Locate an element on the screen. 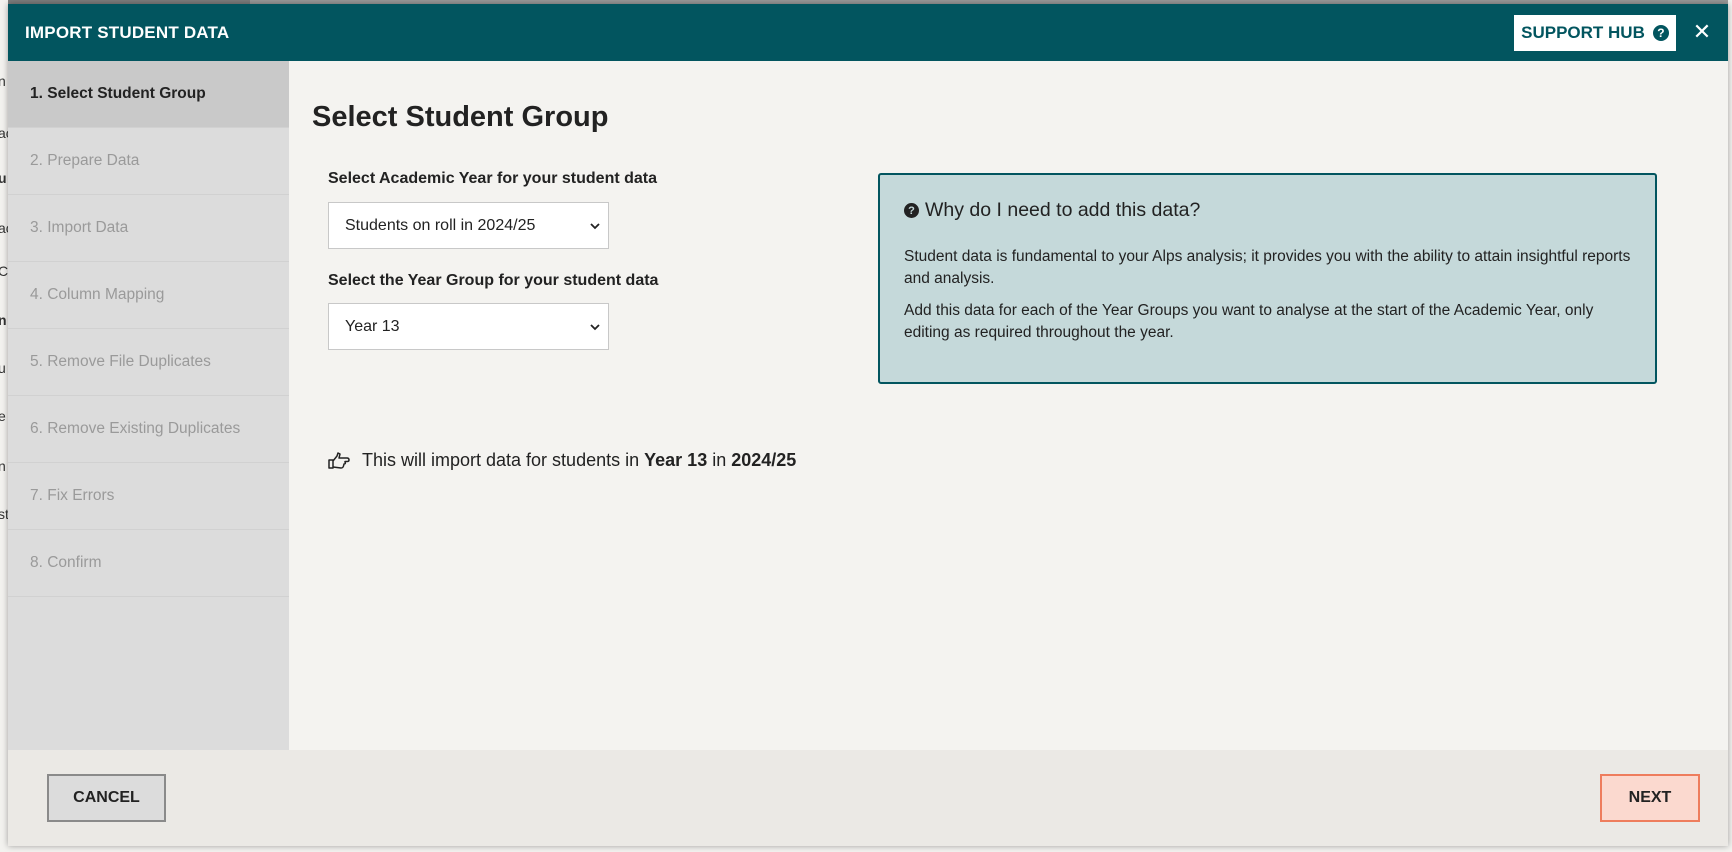  step-column-mapping: 4. Column Mapping is located at coordinates (148, 295).